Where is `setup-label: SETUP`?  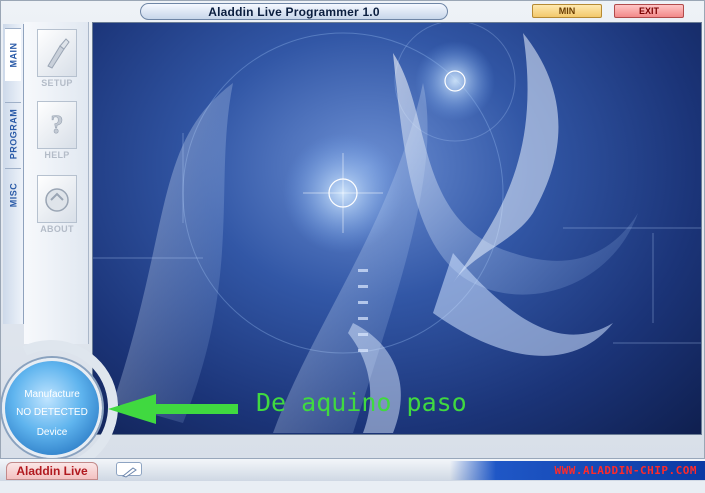 setup-label: SETUP is located at coordinates (57, 83).